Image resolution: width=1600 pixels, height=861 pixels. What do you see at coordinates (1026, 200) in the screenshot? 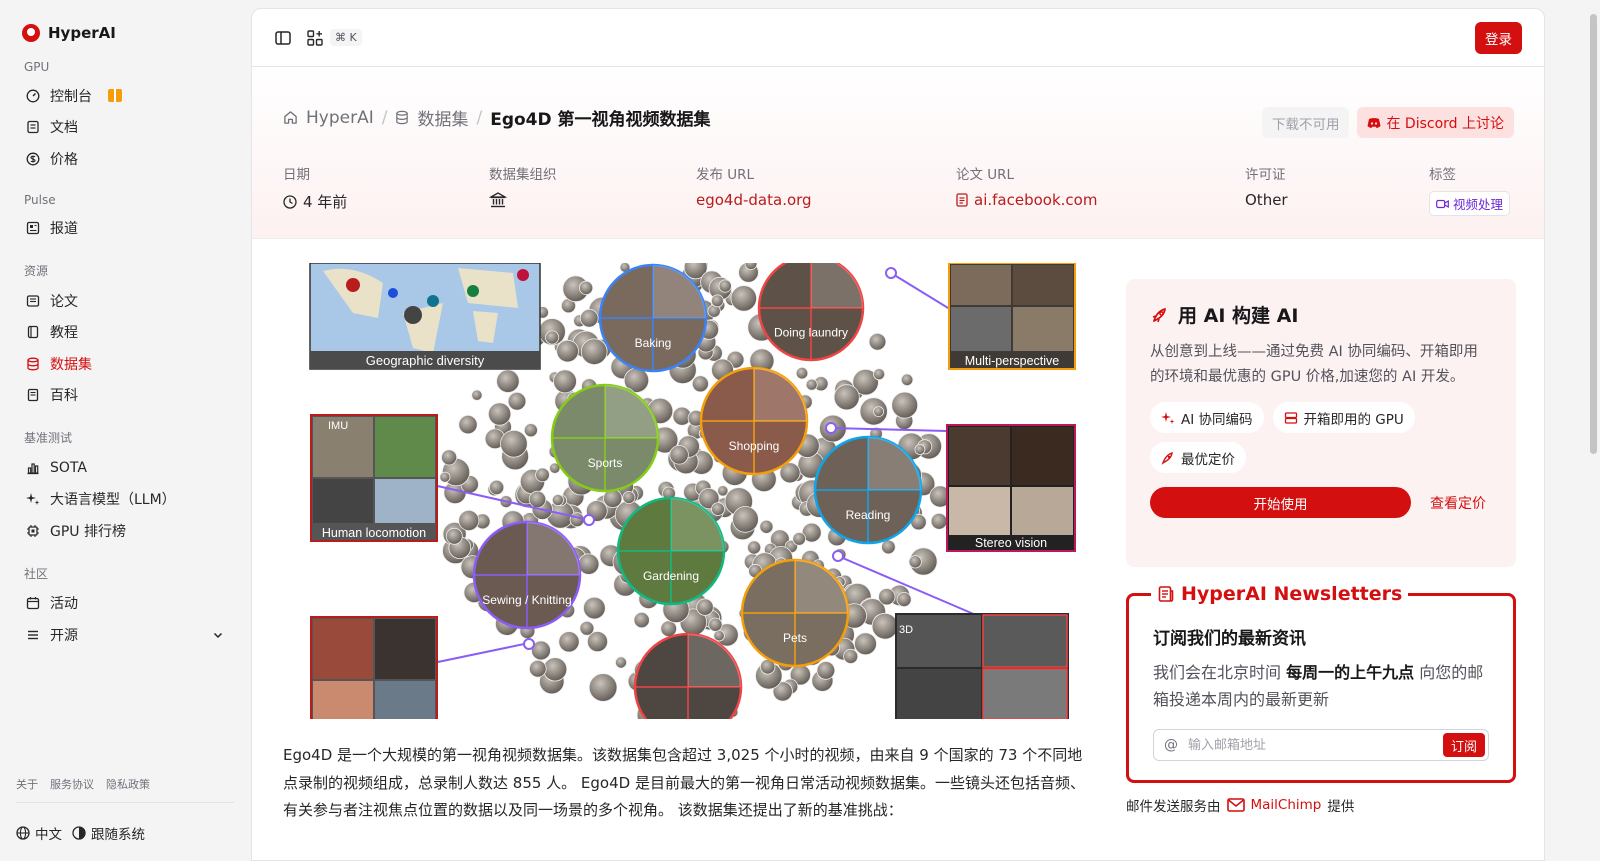
I see `paper-url-link: ai.facebook.com` at bounding box center [1026, 200].